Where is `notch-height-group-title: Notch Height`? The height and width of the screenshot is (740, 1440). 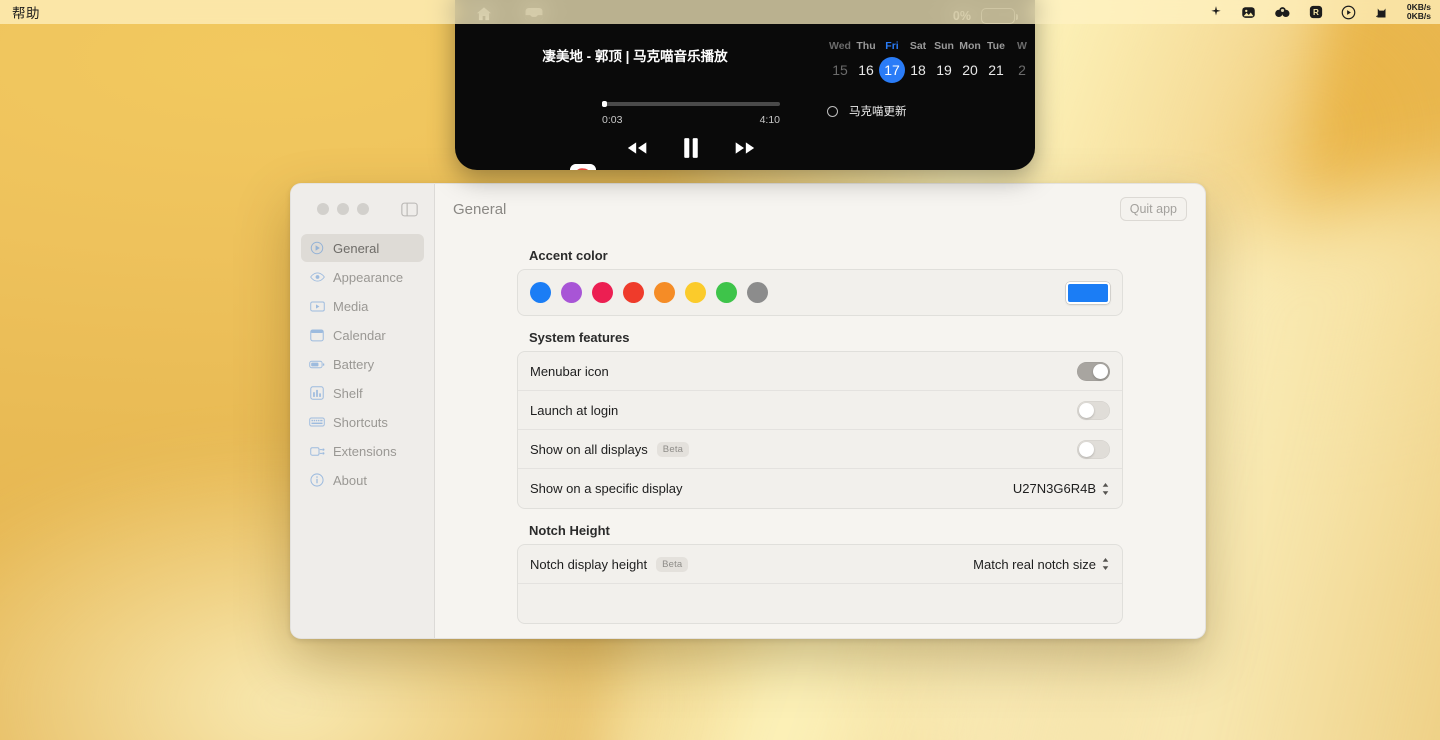
notch-height-group-title: Notch Height is located at coordinates (569, 530).